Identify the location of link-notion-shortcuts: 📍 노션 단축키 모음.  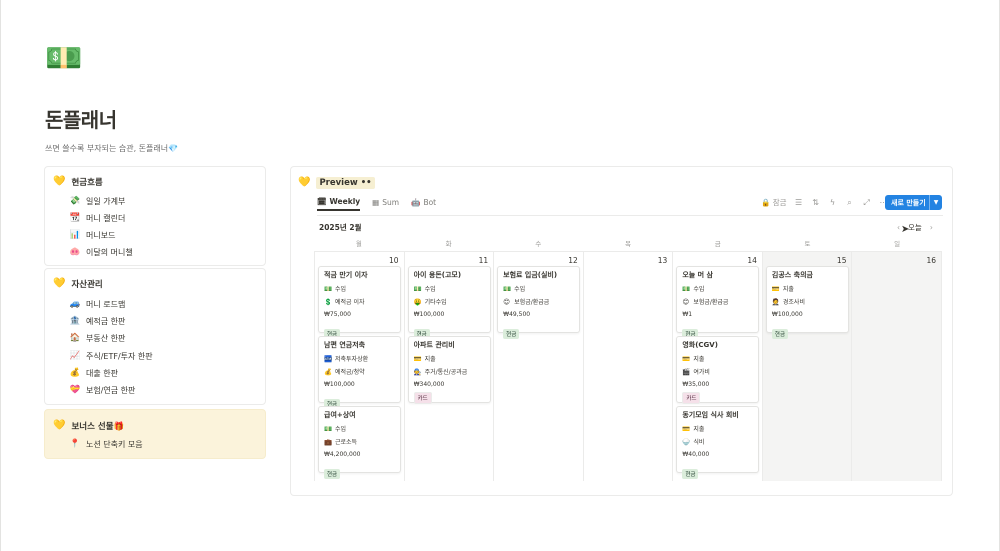
(106, 444).